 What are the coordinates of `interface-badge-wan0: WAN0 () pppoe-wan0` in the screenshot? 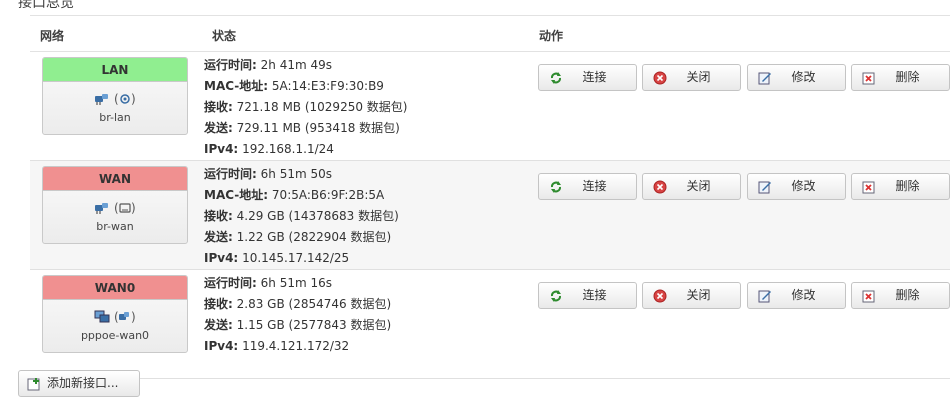 It's located at (115, 314).